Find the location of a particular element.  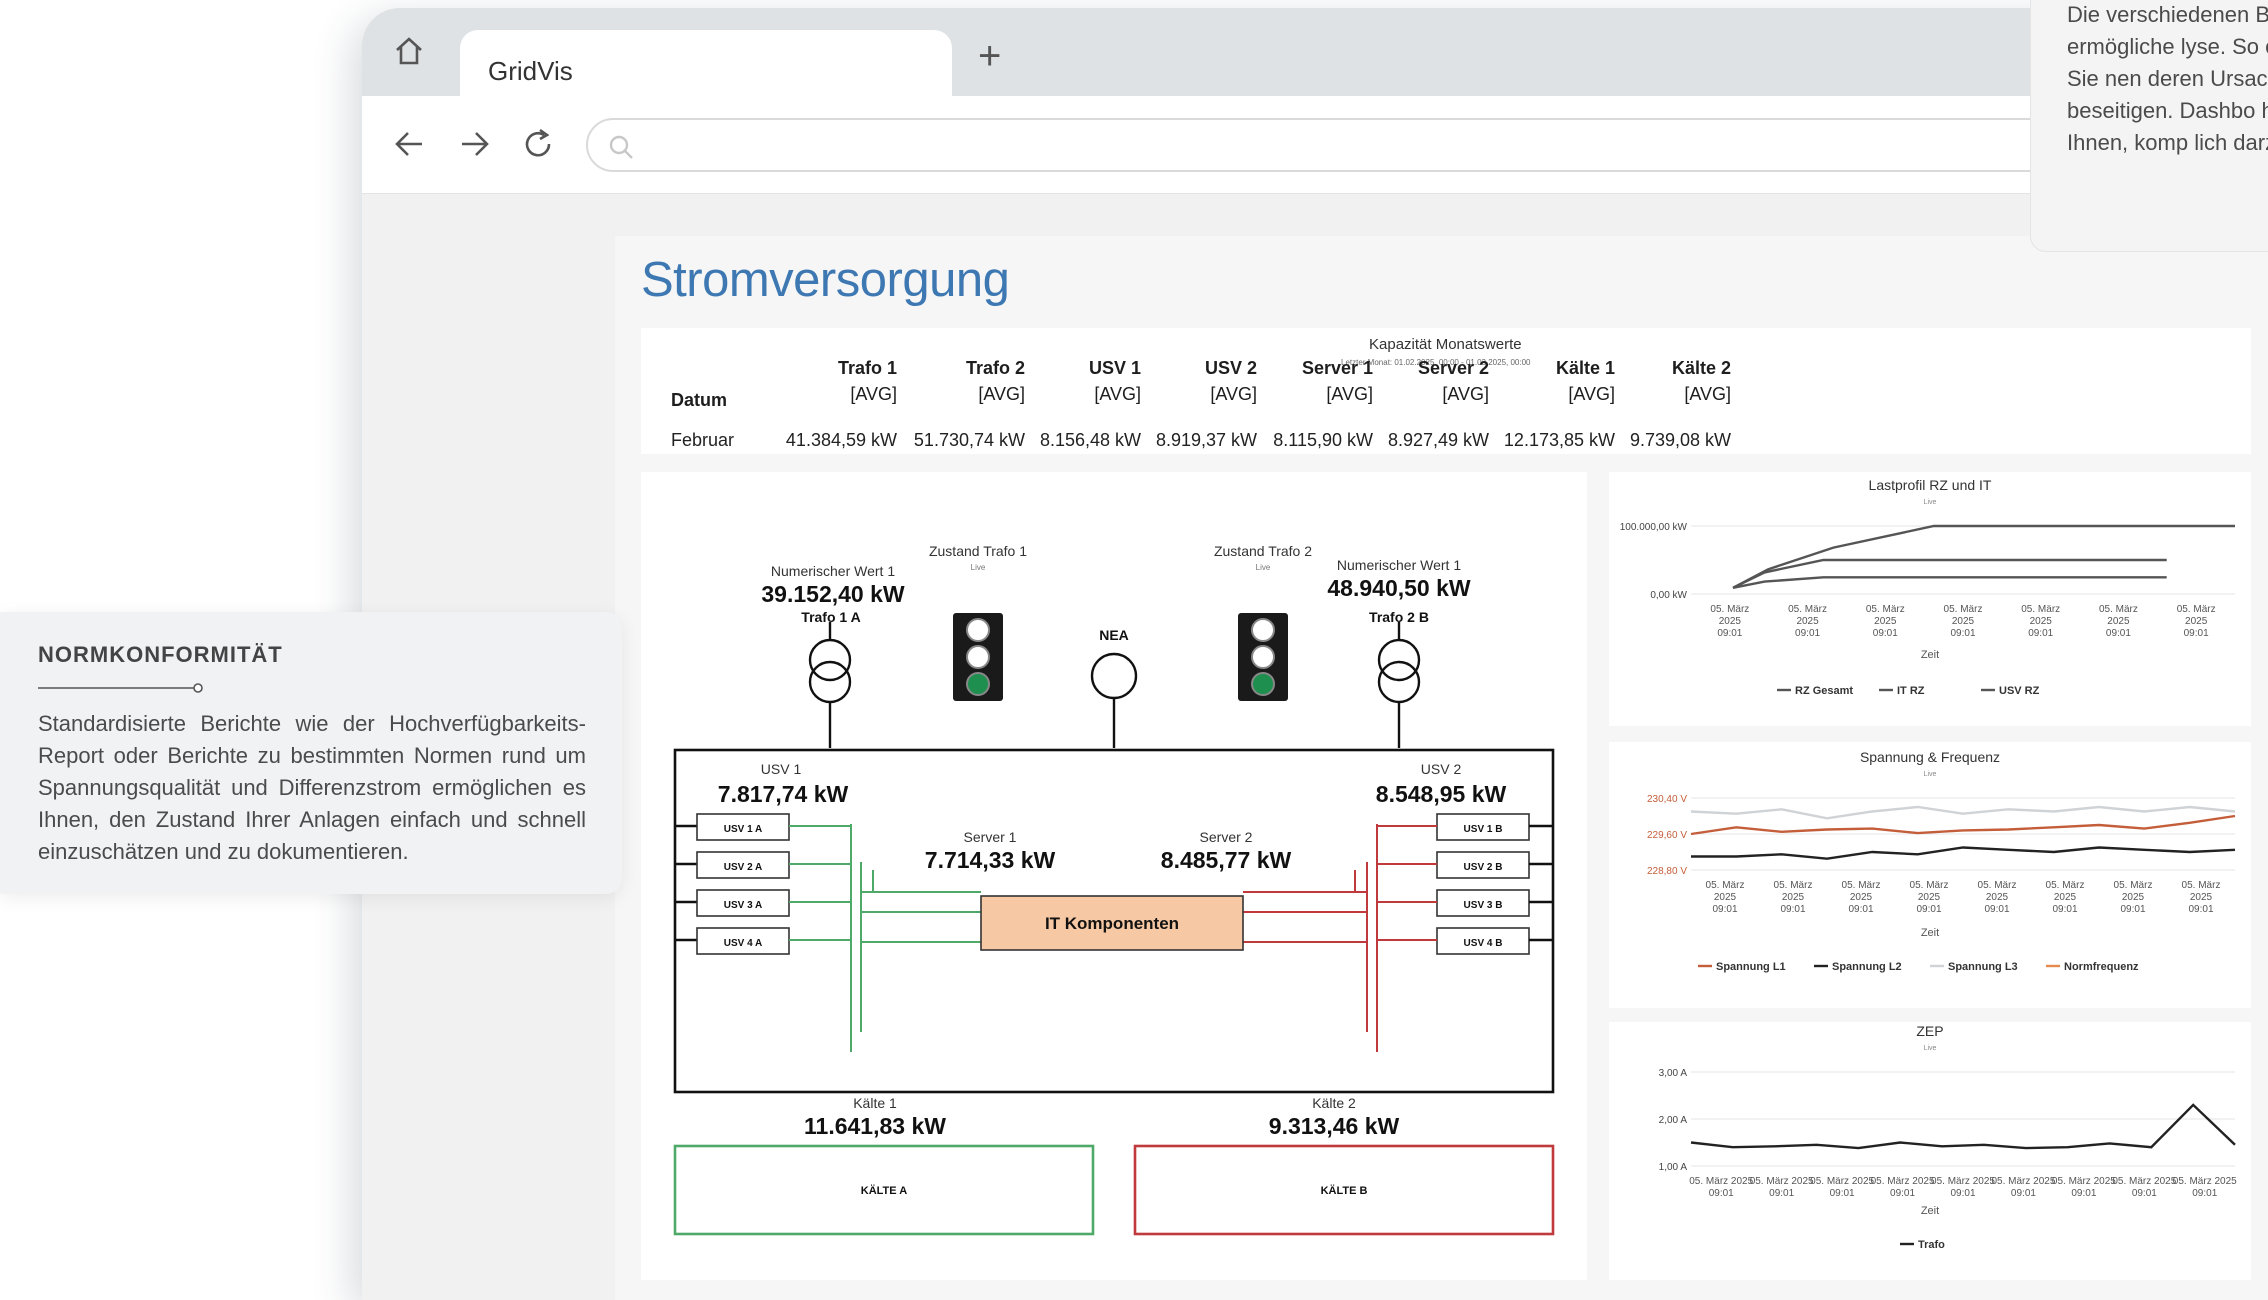

kaelte1-label: Kälte 1 is located at coordinates (875, 1103).